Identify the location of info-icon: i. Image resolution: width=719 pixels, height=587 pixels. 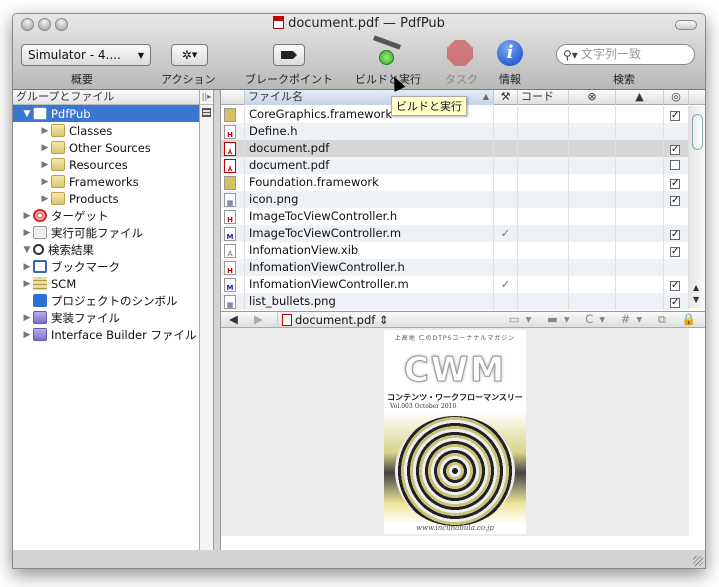
(510, 53).